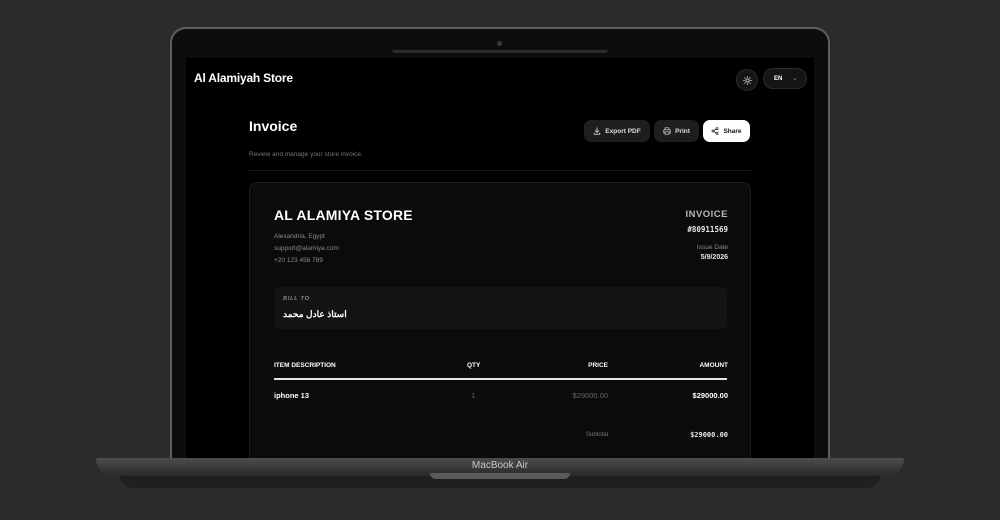 This screenshot has width=1000, height=520. Describe the element at coordinates (715, 131) in the screenshot. I see `share-icon` at that location.